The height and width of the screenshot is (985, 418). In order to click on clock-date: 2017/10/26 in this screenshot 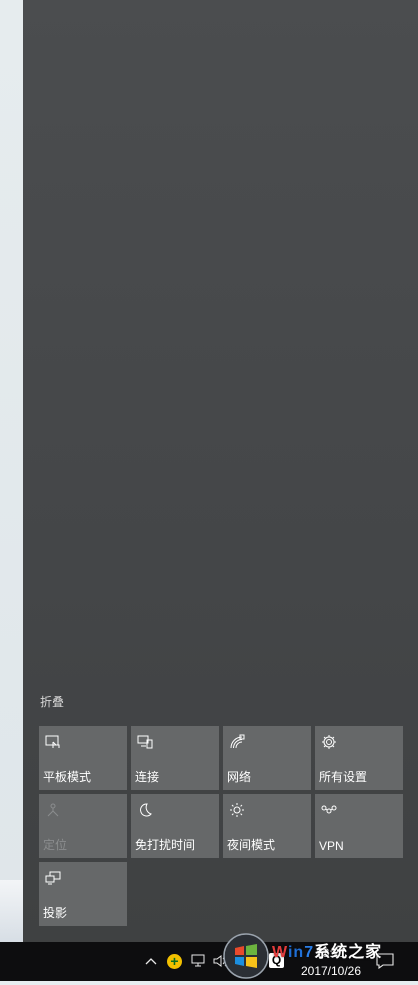, I will do `click(331, 971)`.